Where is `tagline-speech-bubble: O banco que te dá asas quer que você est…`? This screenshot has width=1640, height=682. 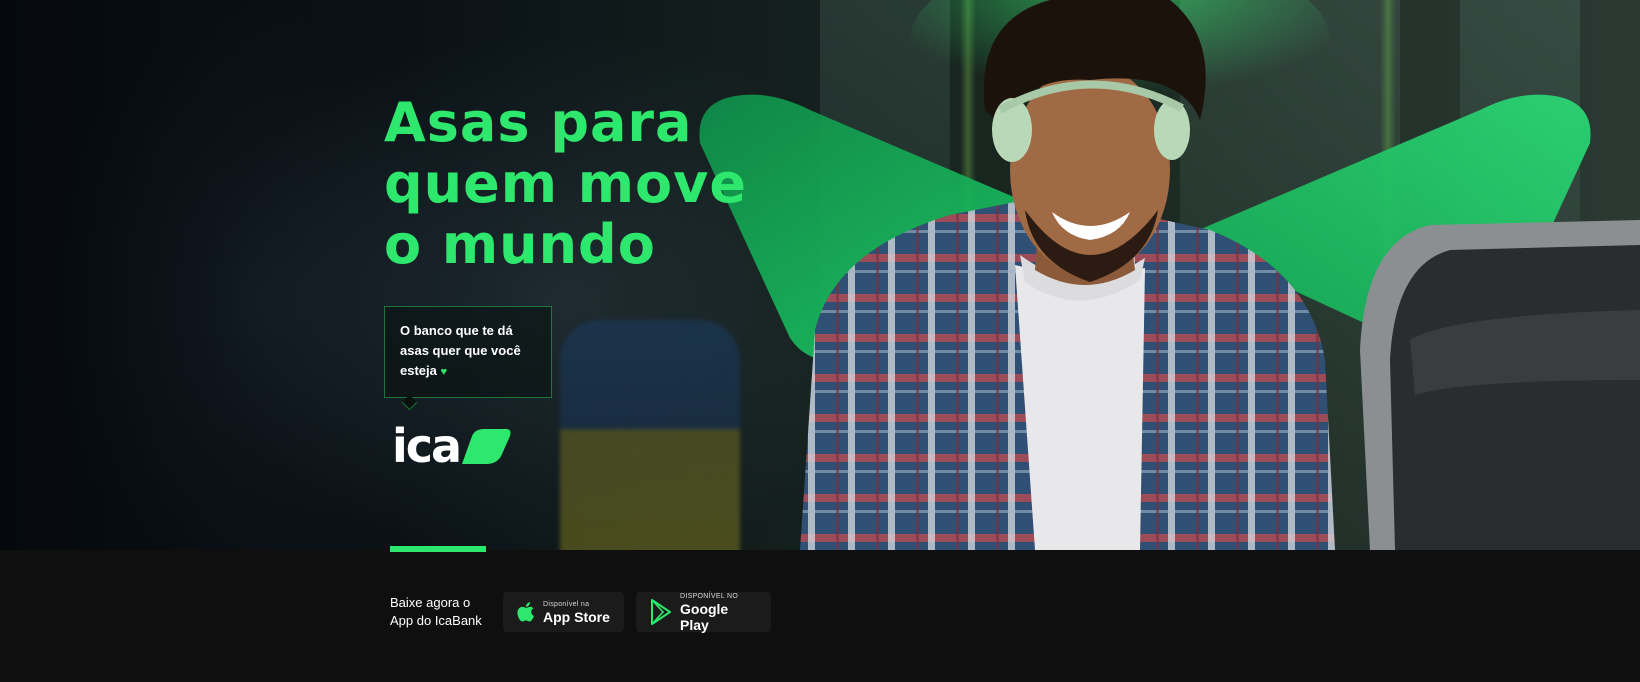
tagline-speech-bubble: O banco que te dá asas quer que você est… is located at coordinates (468, 352).